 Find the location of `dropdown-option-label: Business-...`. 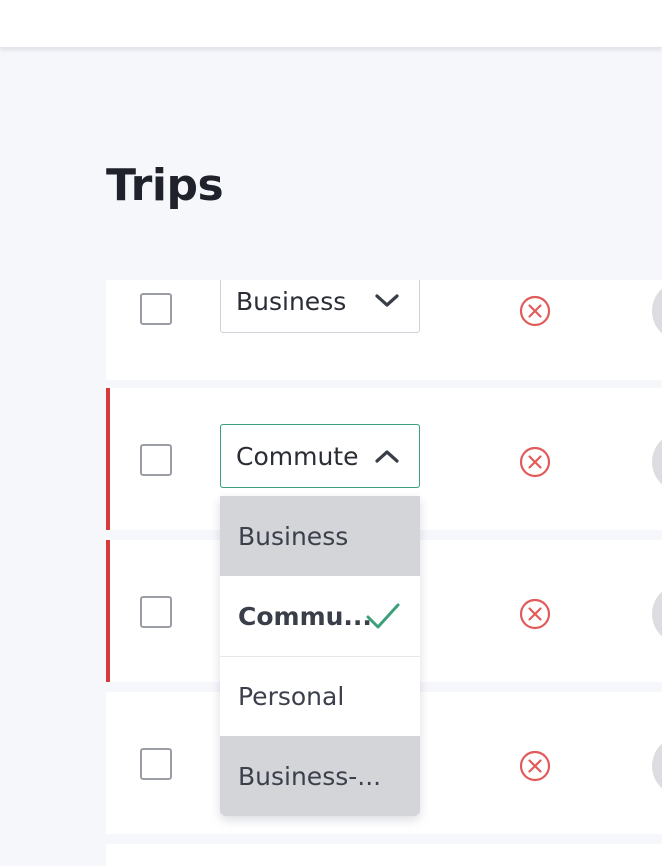

dropdown-option-label: Business-... is located at coordinates (310, 776).